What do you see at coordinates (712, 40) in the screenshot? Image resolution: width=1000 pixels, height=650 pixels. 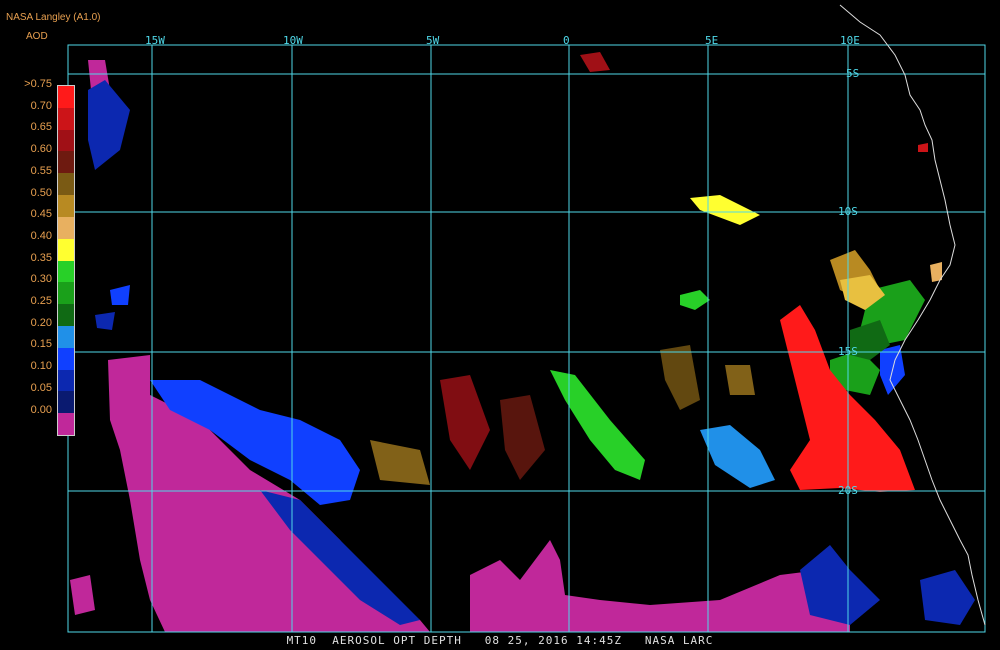 I see `lon-label-5e: 5E` at bounding box center [712, 40].